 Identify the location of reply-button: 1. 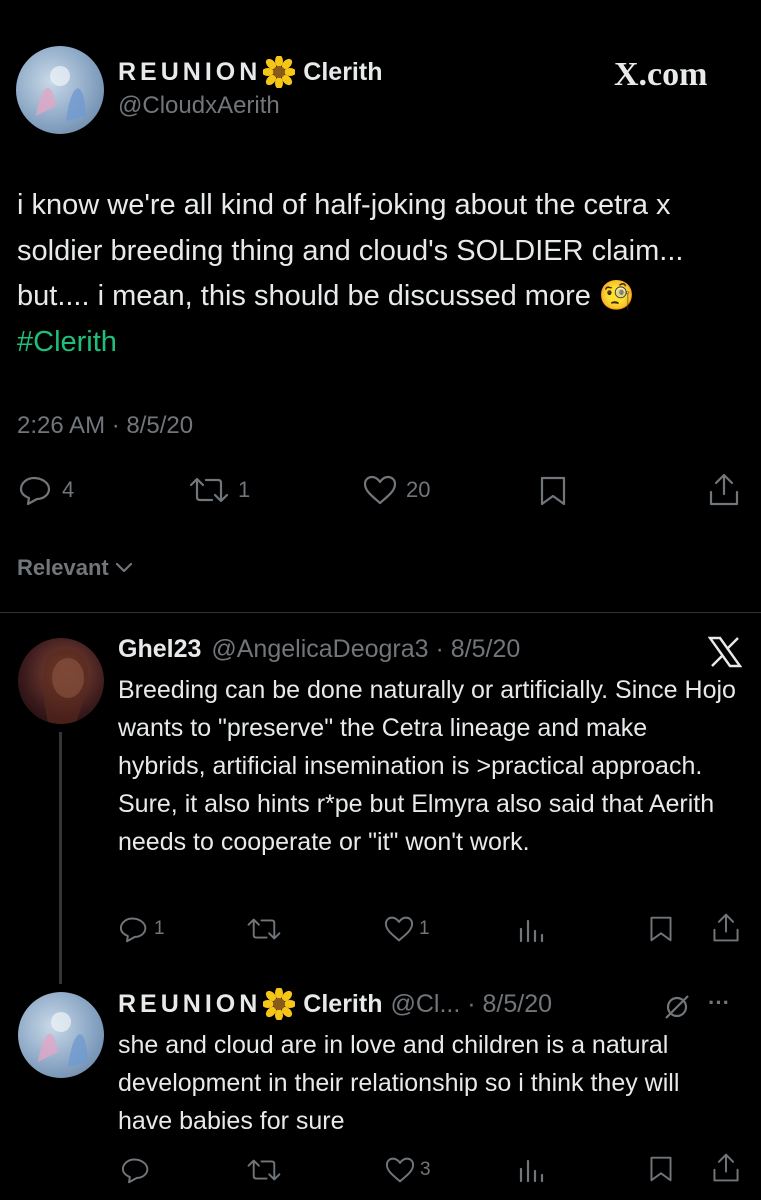
(141, 929).